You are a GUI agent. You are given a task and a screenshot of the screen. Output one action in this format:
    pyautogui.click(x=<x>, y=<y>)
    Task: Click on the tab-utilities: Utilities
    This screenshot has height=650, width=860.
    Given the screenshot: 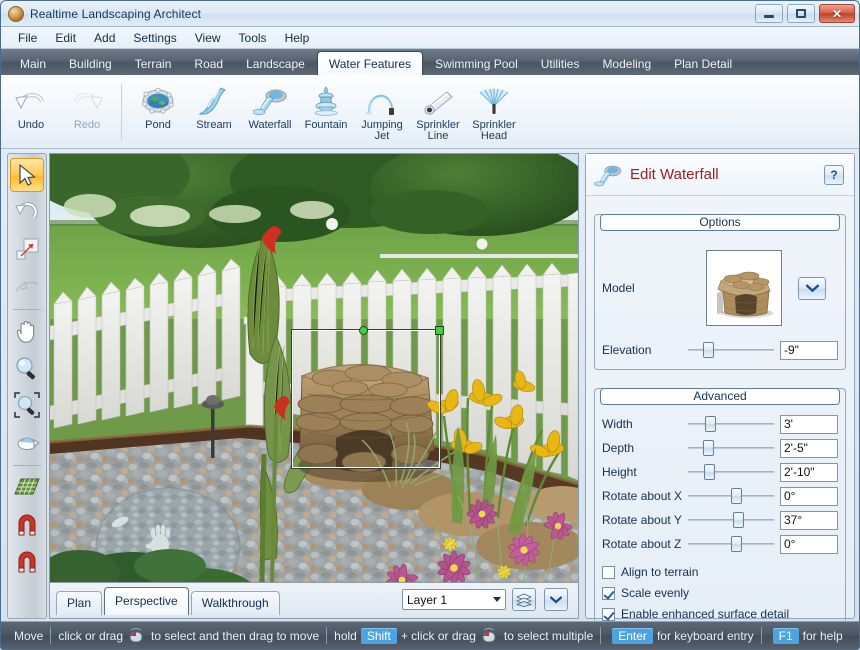 What is the action you would take?
    pyautogui.click(x=560, y=64)
    